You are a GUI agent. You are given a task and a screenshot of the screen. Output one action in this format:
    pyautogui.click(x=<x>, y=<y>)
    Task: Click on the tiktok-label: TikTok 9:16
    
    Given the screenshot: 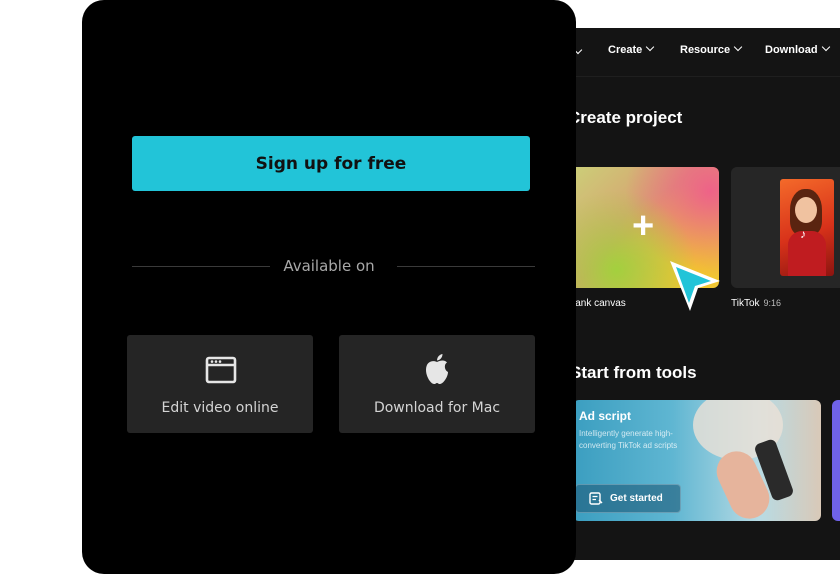 What is the action you would take?
    pyautogui.click(x=756, y=303)
    